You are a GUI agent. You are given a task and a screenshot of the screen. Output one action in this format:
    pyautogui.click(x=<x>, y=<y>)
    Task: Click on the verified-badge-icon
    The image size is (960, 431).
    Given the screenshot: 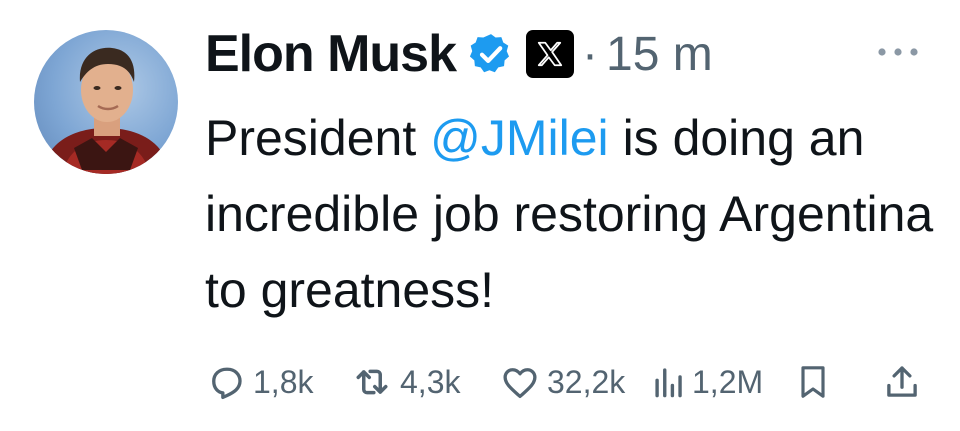 What is the action you would take?
    pyautogui.click(x=489, y=53)
    